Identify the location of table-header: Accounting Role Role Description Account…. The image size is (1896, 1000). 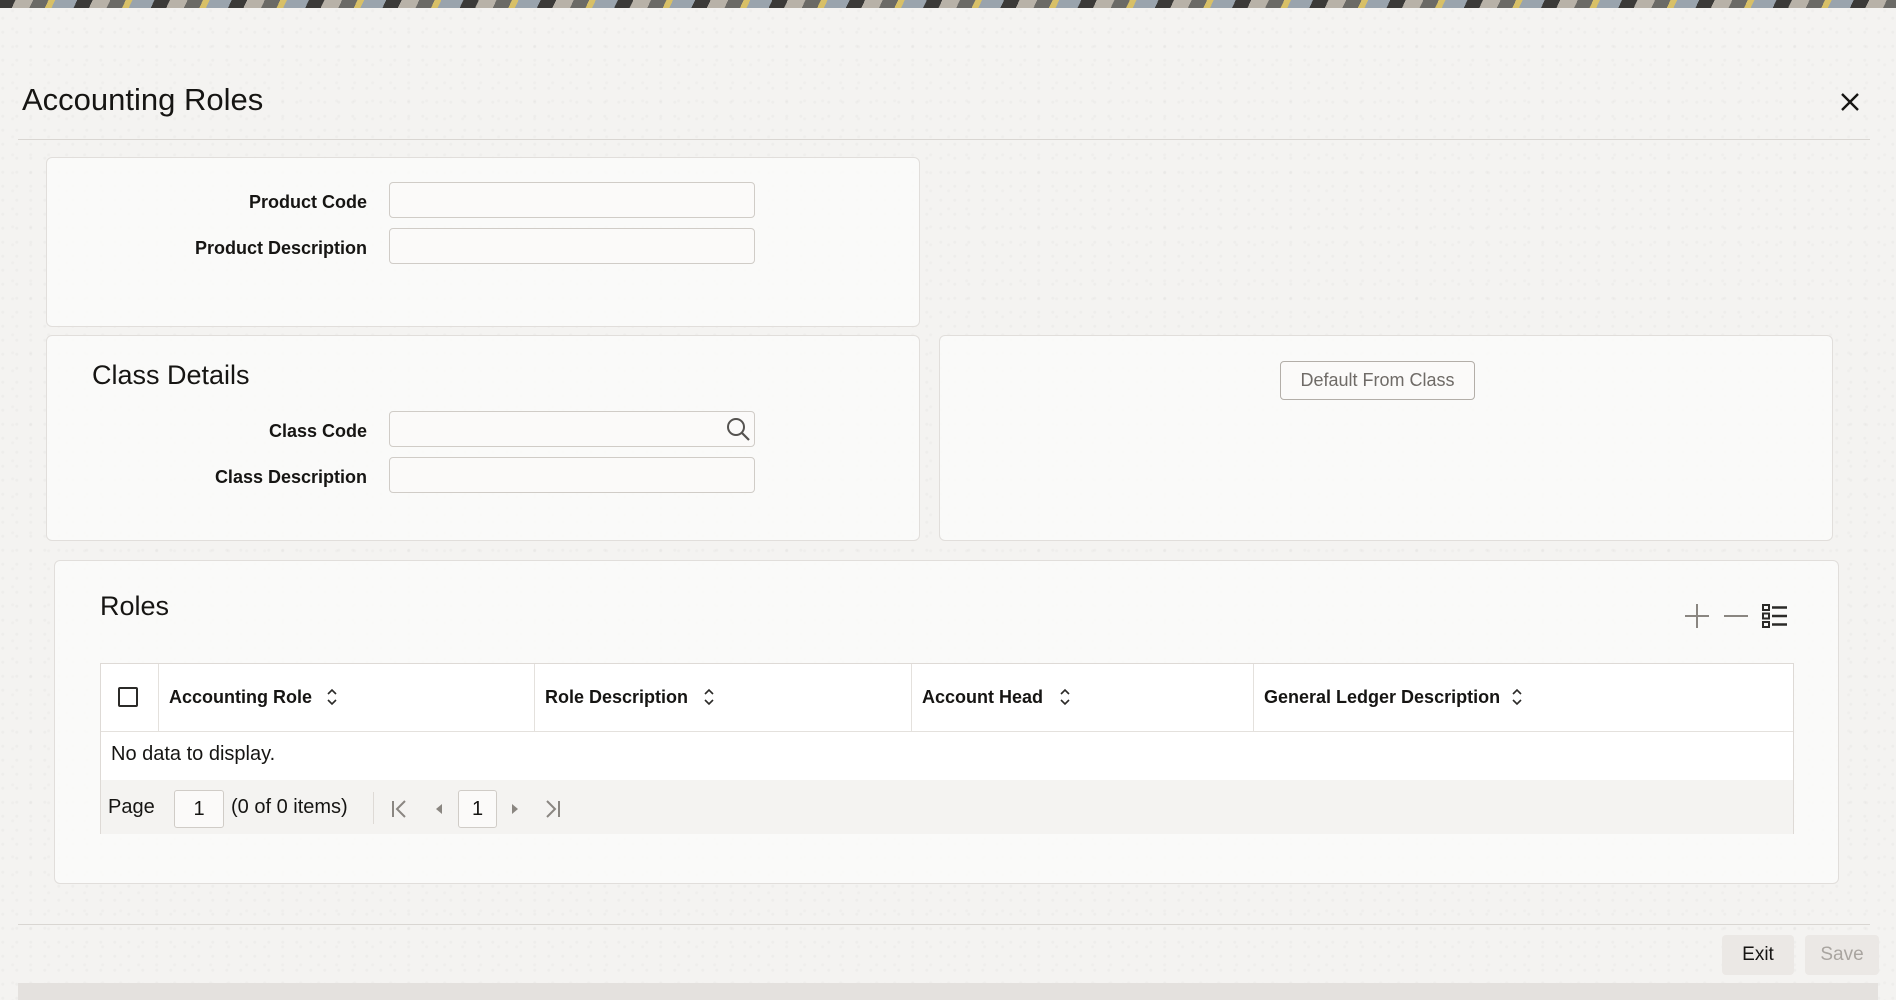
(947, 698).